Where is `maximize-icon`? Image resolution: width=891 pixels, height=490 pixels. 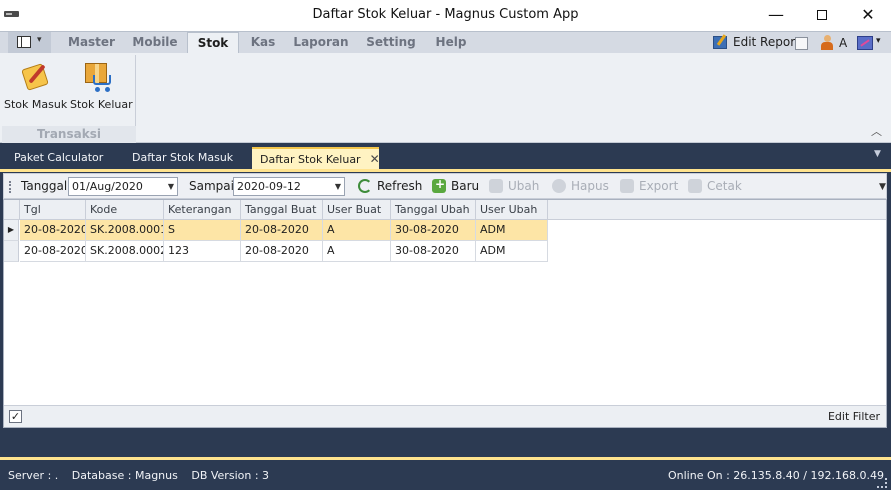 maximize-icon is located at coordinates (822, 15).